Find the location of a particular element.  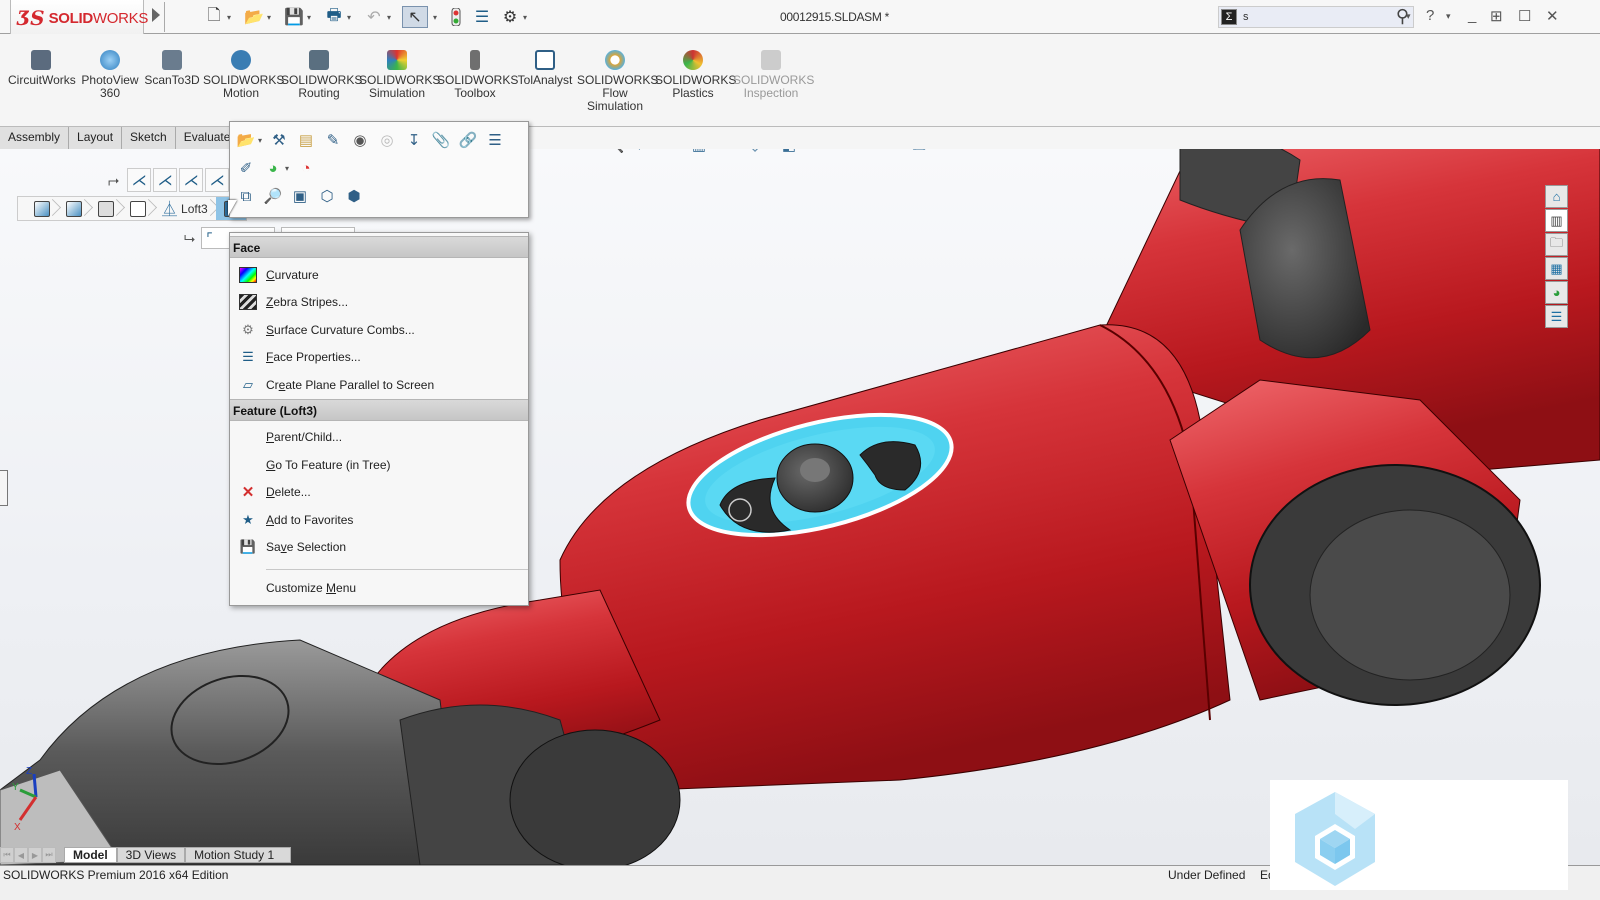

print-button: 🖶 ▾ is located at coordinates (337, 17).